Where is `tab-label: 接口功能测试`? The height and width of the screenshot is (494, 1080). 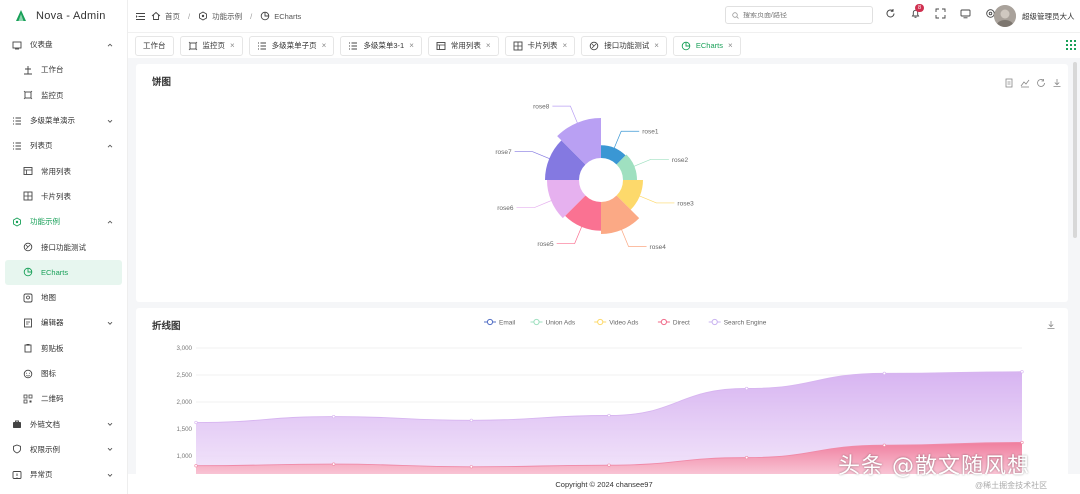
tab-label: 接口功能测试 is located at coordinates (627, 45).